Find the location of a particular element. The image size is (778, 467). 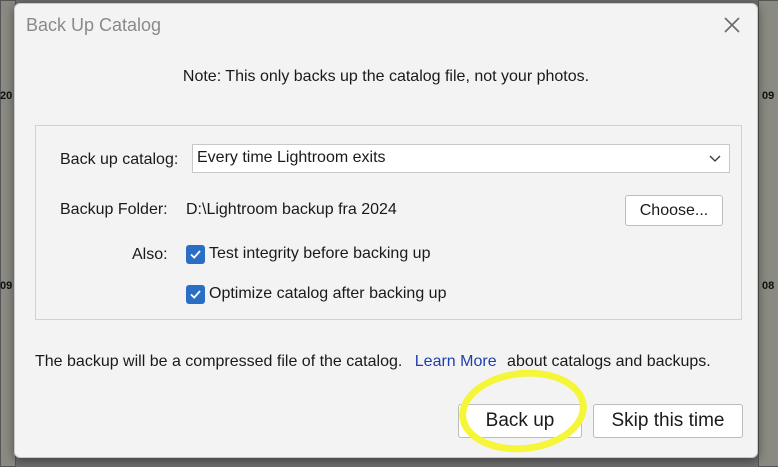

also-label: Also: is located at coordinates (150, 254).